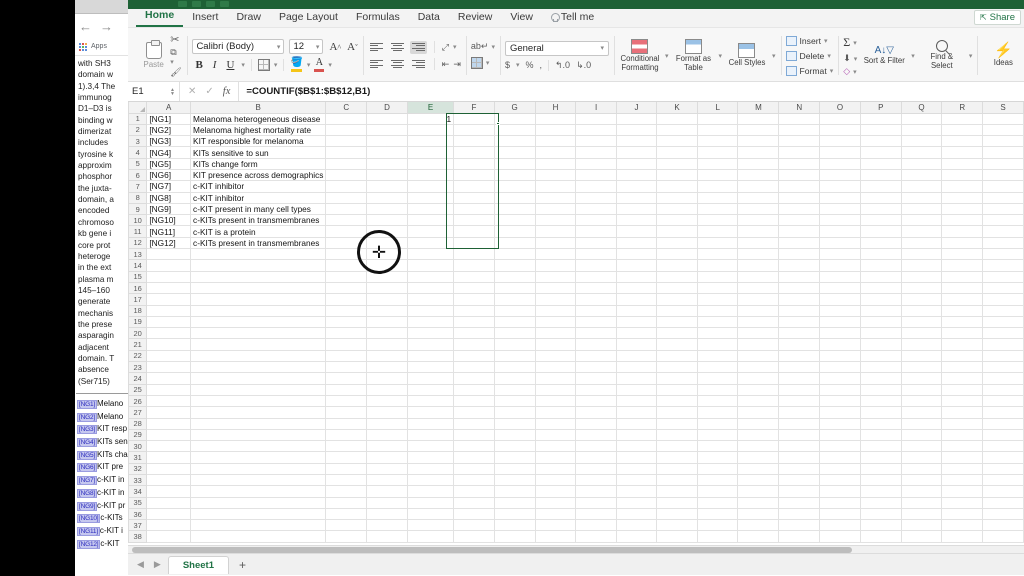 Image resolution: width=1024 pixels, height=576 pixels. Describe the element at coordinates (258, 525) in the screenshot. I see `cell-B37` at that location.